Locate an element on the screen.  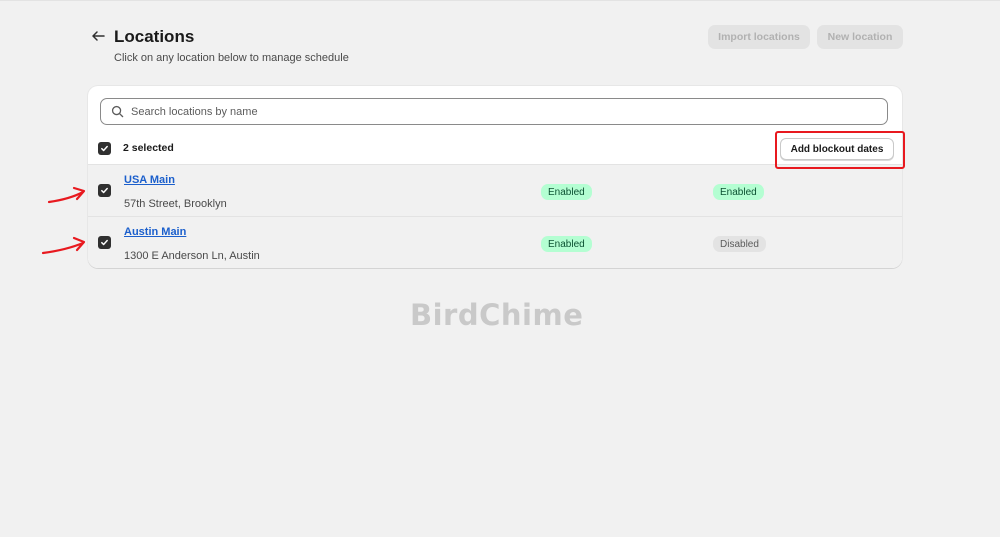
annotation-highlight-box is located at coordinates (840, 150).